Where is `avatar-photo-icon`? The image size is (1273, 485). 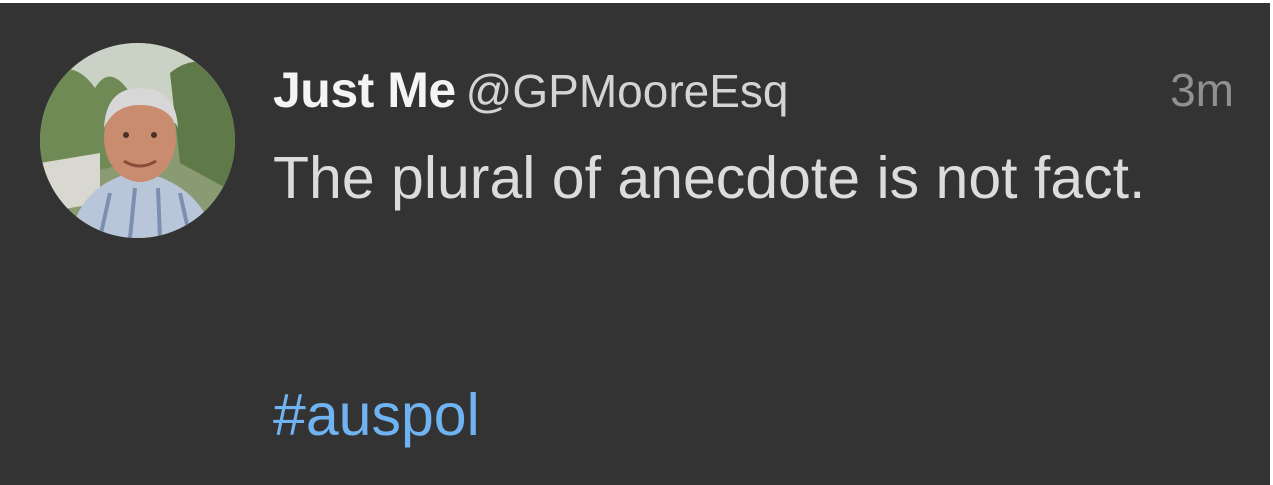
avatar-photo-icon is located at coordinates (137, 140).